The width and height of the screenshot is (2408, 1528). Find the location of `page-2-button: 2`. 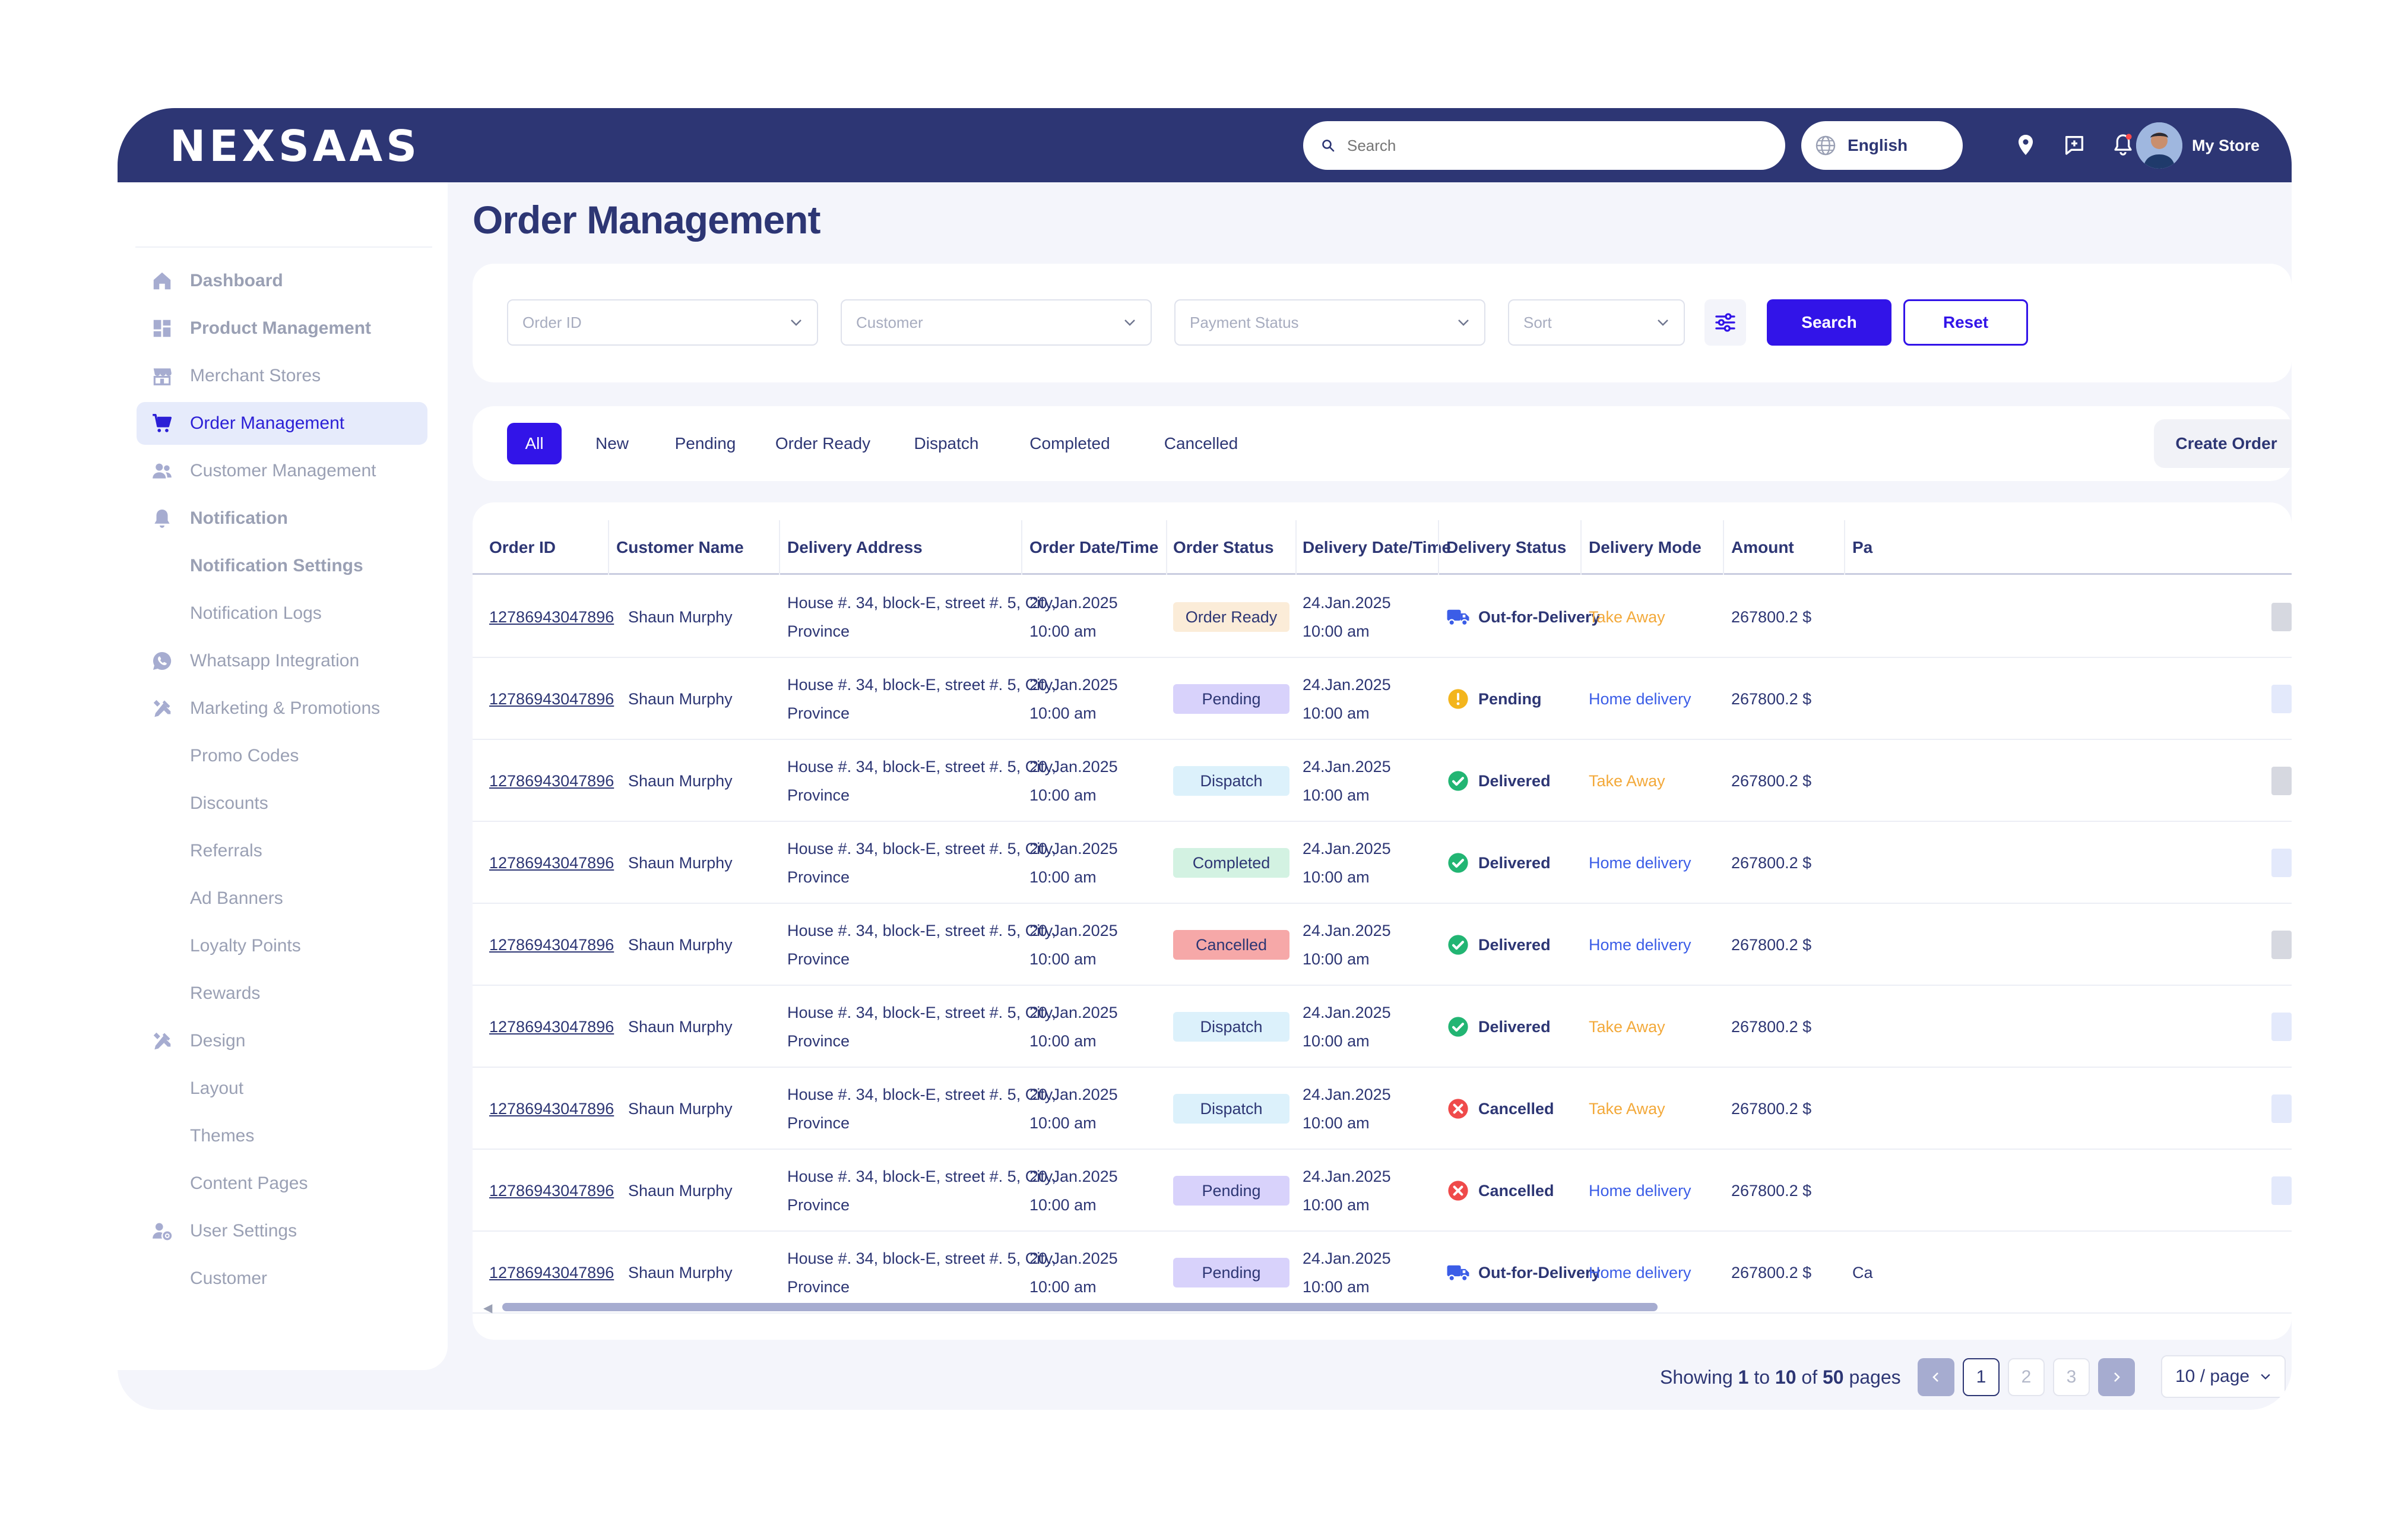

page-2-button: 2 is located at coordinates (2027, 1377).